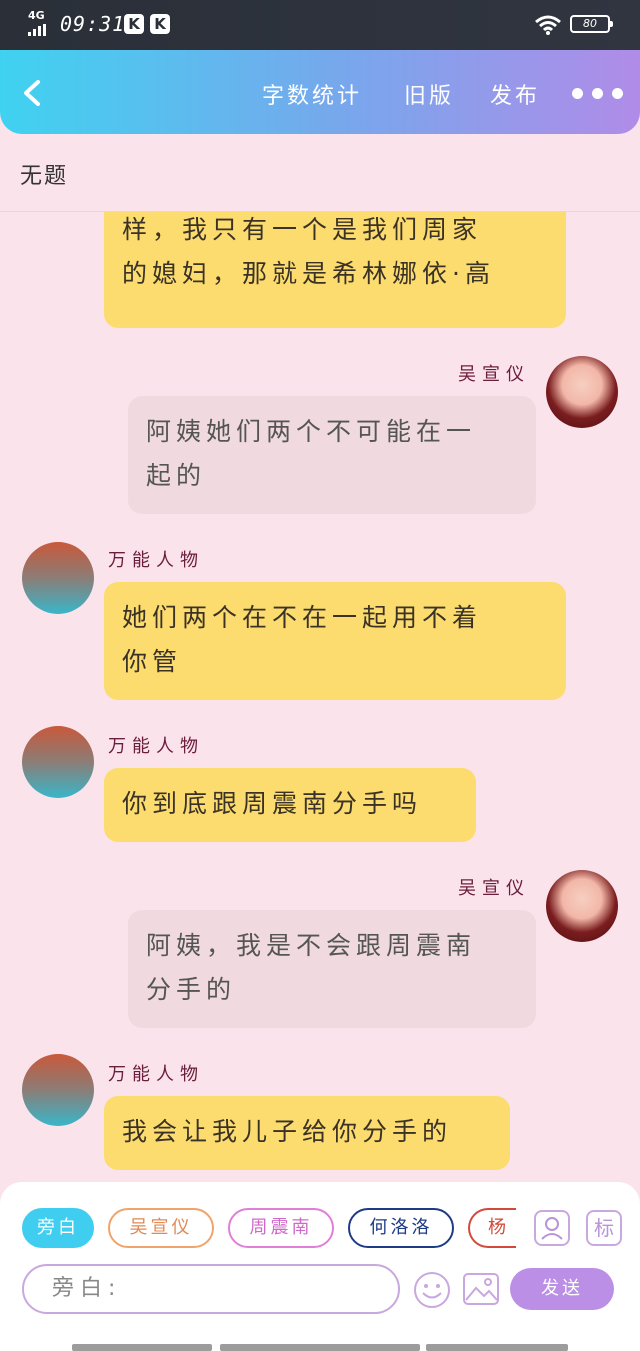 Image resolution: width=640 pixels, height=1351 pixels. I want to click on old-version-button: 旧版, so click(429, 94).